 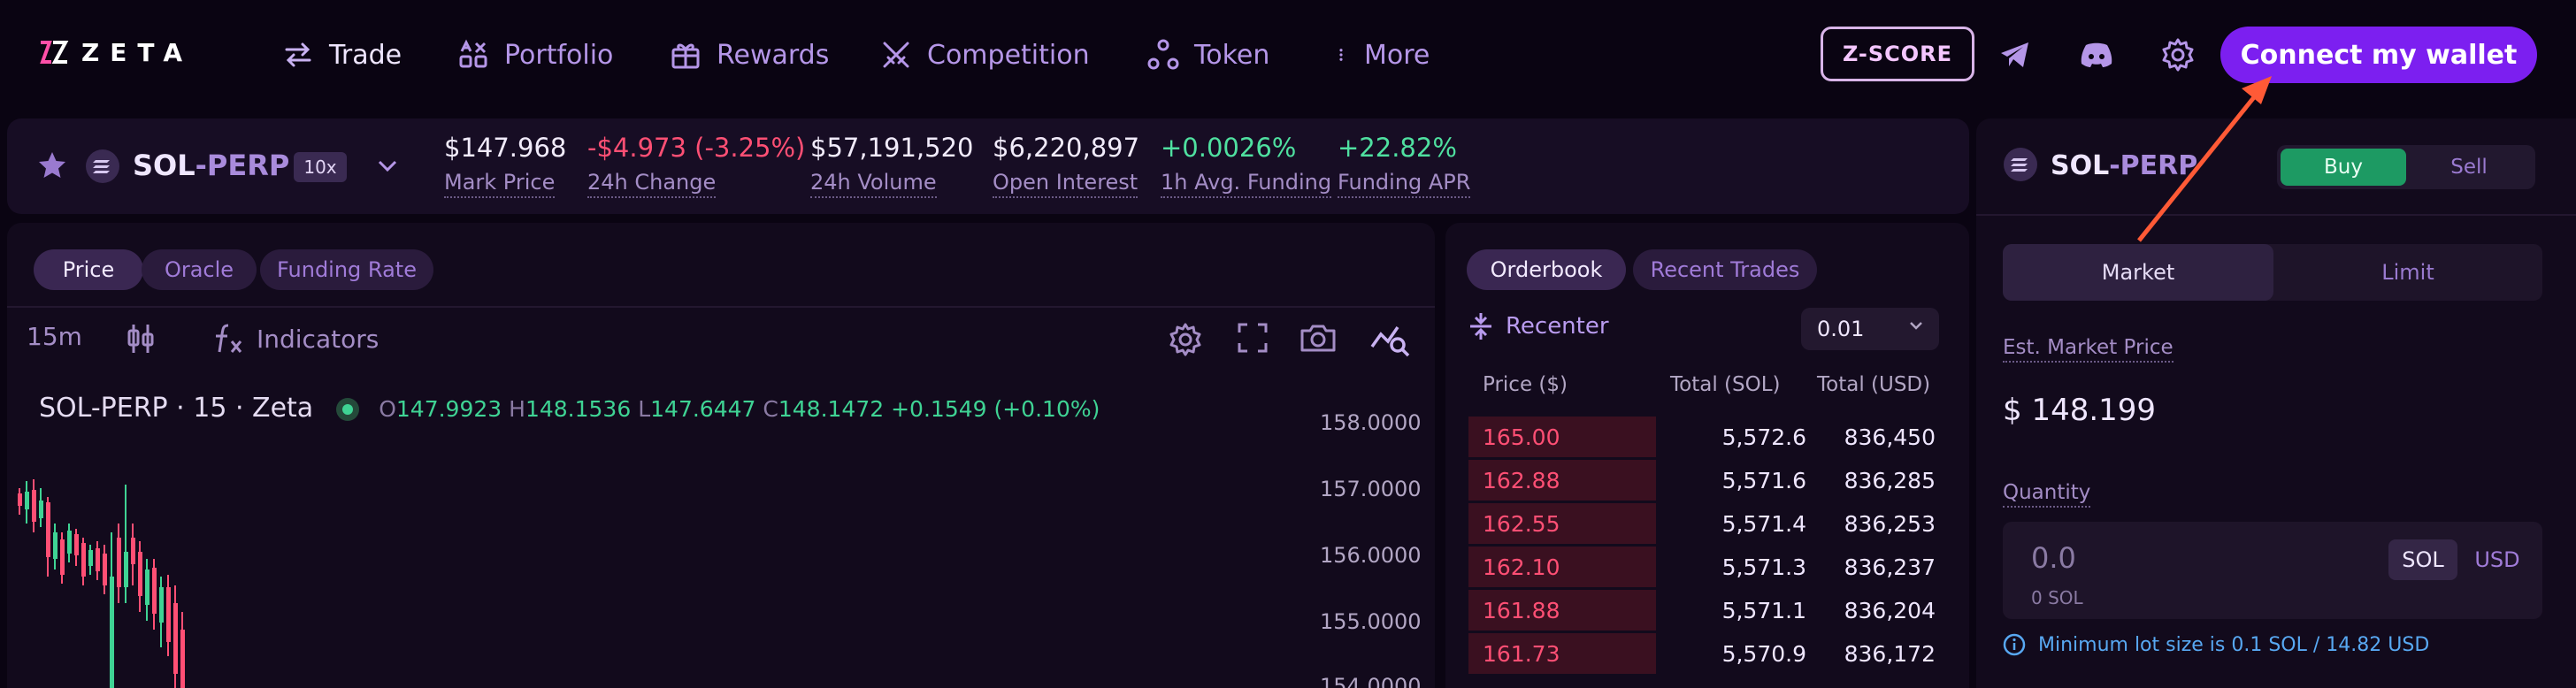 What do you see at coordinates (984, 55) in the screenshot?
I see `nav-competition: Competition` at bounding box center [984, 55].